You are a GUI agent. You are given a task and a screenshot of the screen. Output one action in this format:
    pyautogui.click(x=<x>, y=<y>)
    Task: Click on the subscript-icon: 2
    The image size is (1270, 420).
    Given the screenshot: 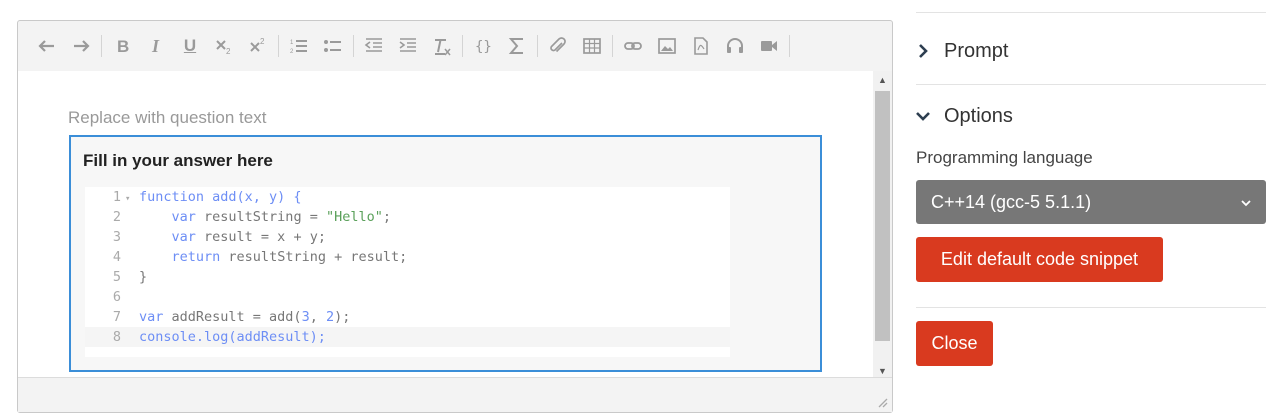 What is the action you would take?
    pyautogui.click(x=223, y=48)
    